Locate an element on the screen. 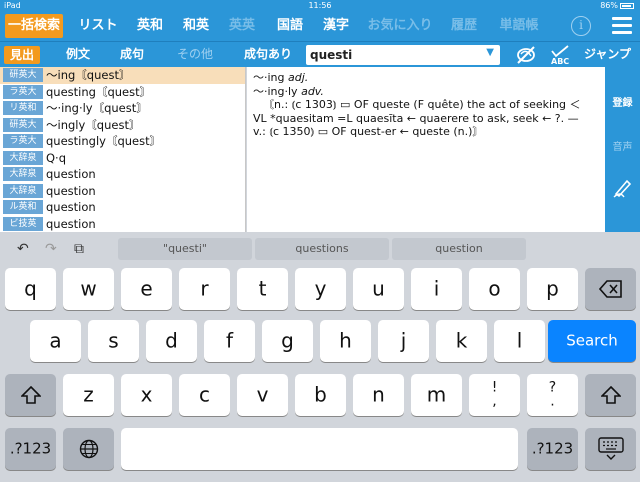 The height and width of the screenshot is (482, 640). list-item: 大辞泉 Q·q is located at coordinates (122, 158).